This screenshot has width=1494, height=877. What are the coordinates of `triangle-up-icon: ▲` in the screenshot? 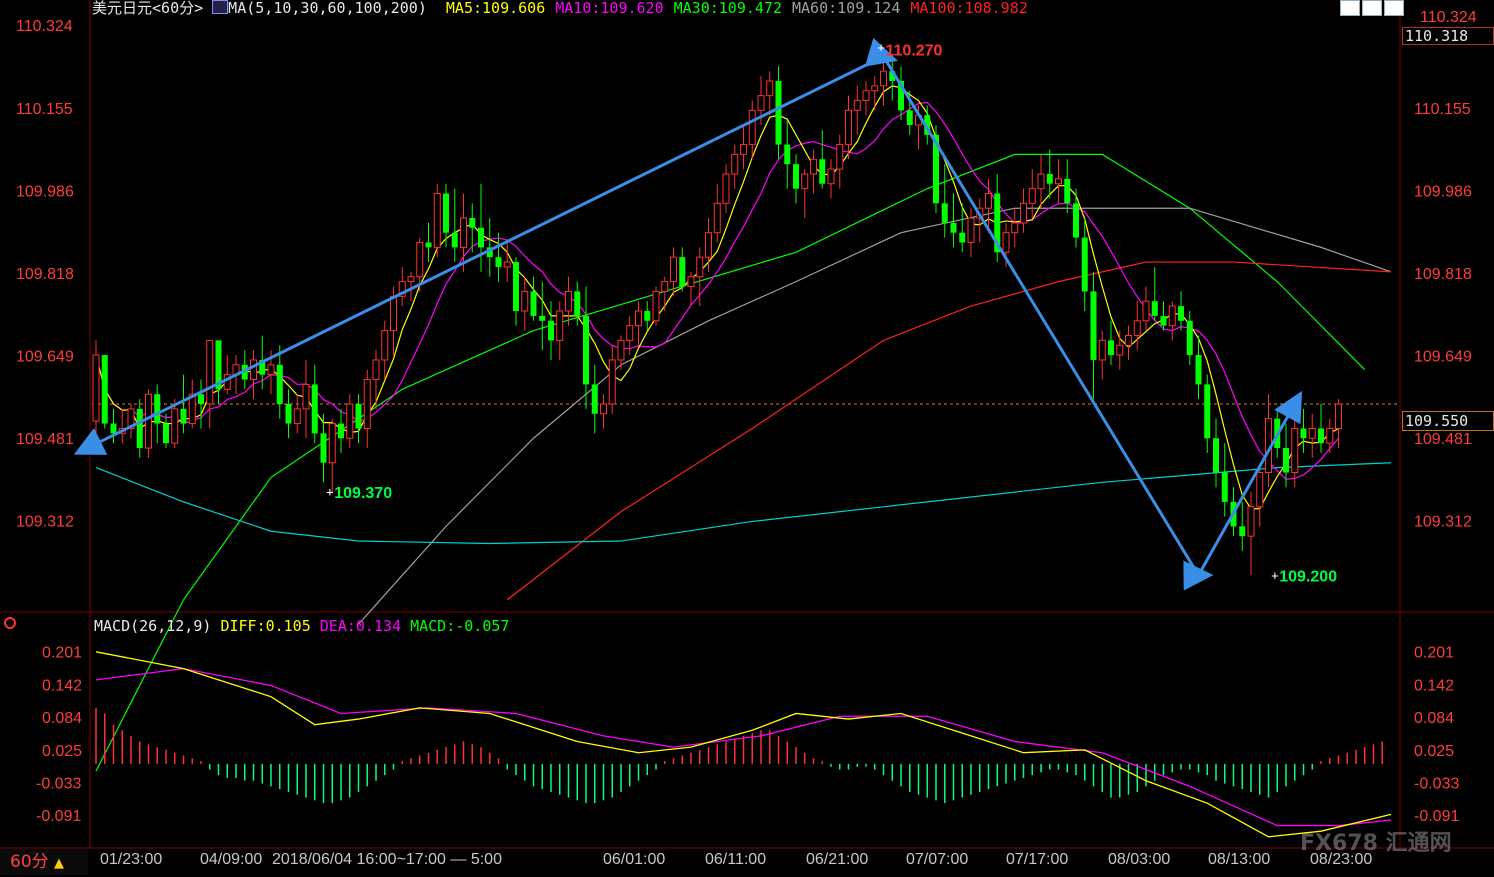 It's located at (59, 863).